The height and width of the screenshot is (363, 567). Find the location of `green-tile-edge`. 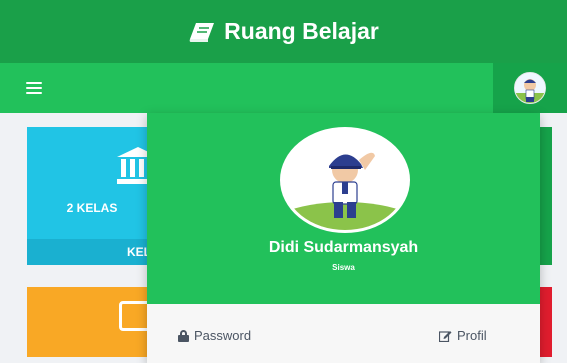

green-tile-edge is located at coordinates (545, 196).